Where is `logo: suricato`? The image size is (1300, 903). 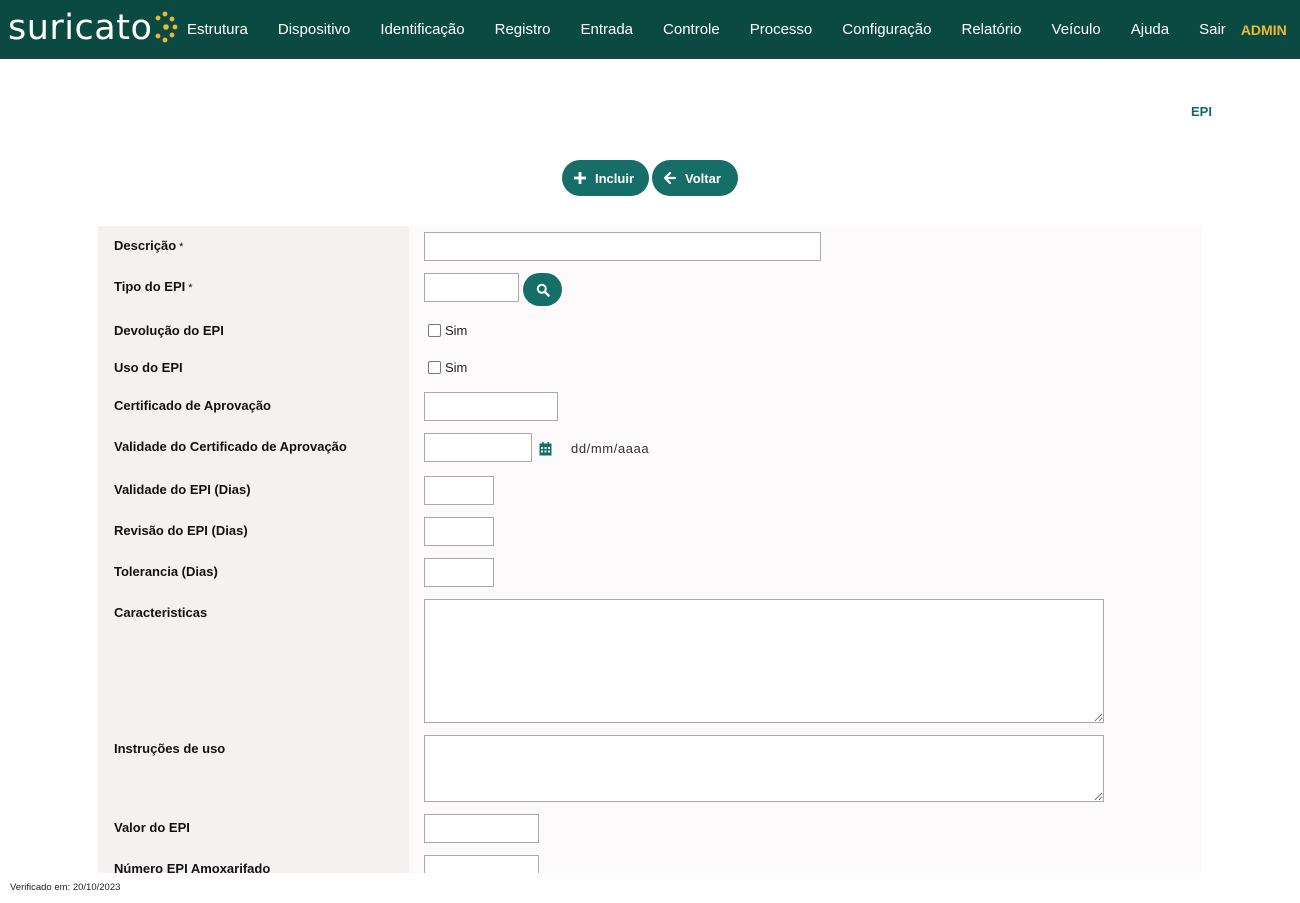
logo: suricato is located at coordinates (93, 28).